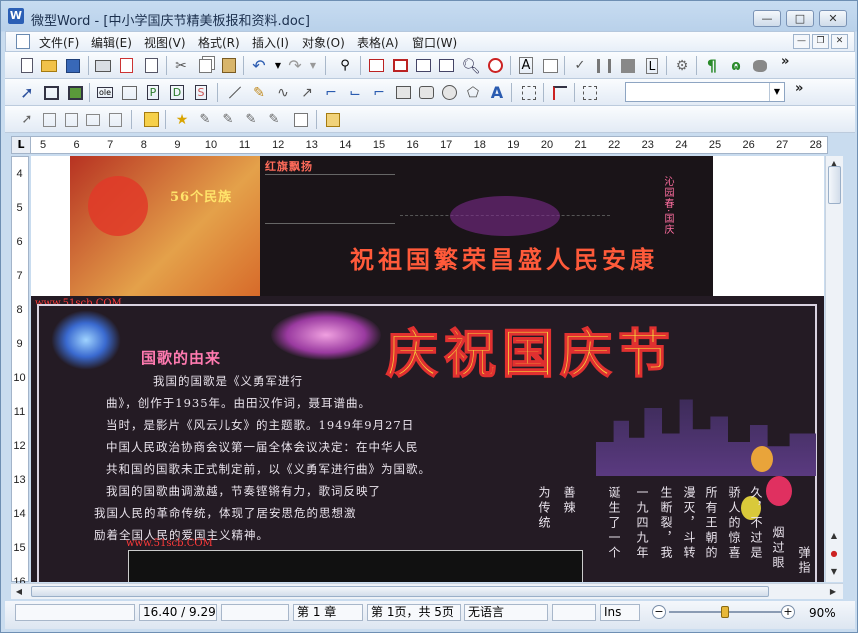 Image resolution: width=858 pixels, height=633 pixels. I want to click on font-dropdown-arrow-icon: ▼, so click(776, 92).